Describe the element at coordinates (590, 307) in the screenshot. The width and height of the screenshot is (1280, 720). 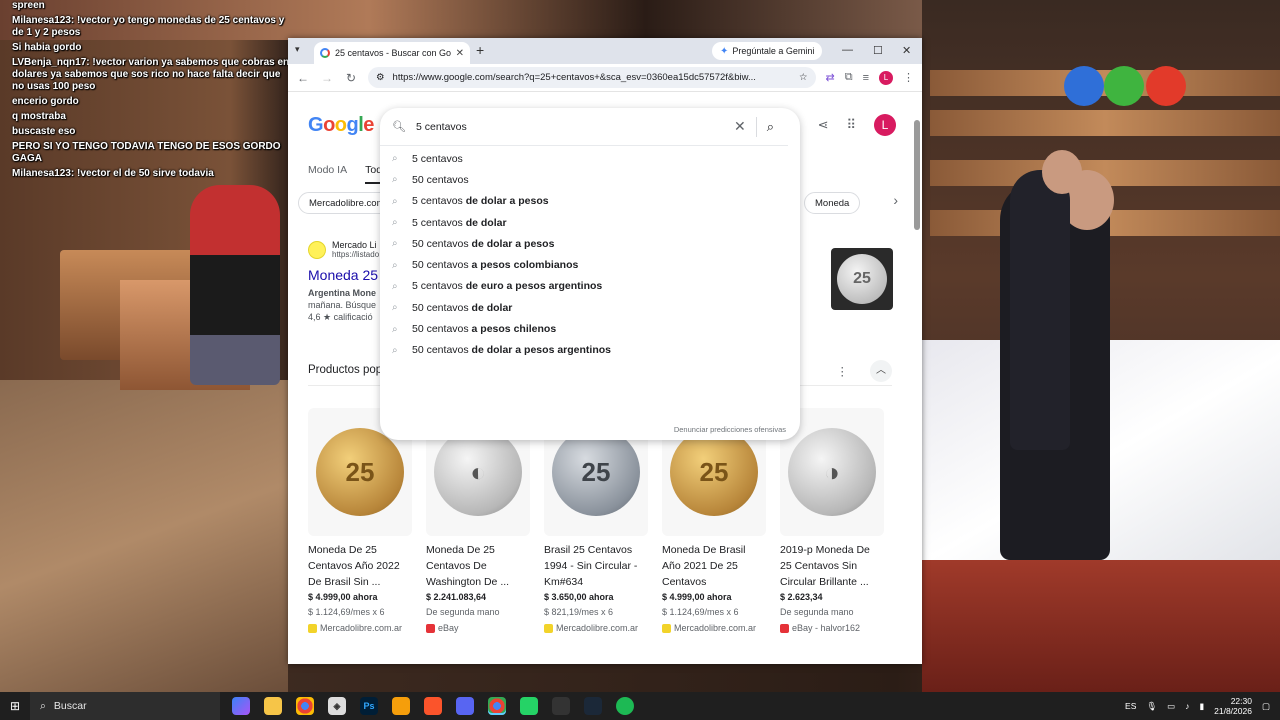
I see `suggestion-item: ⌕ 50 centavos de dolar` at that location.